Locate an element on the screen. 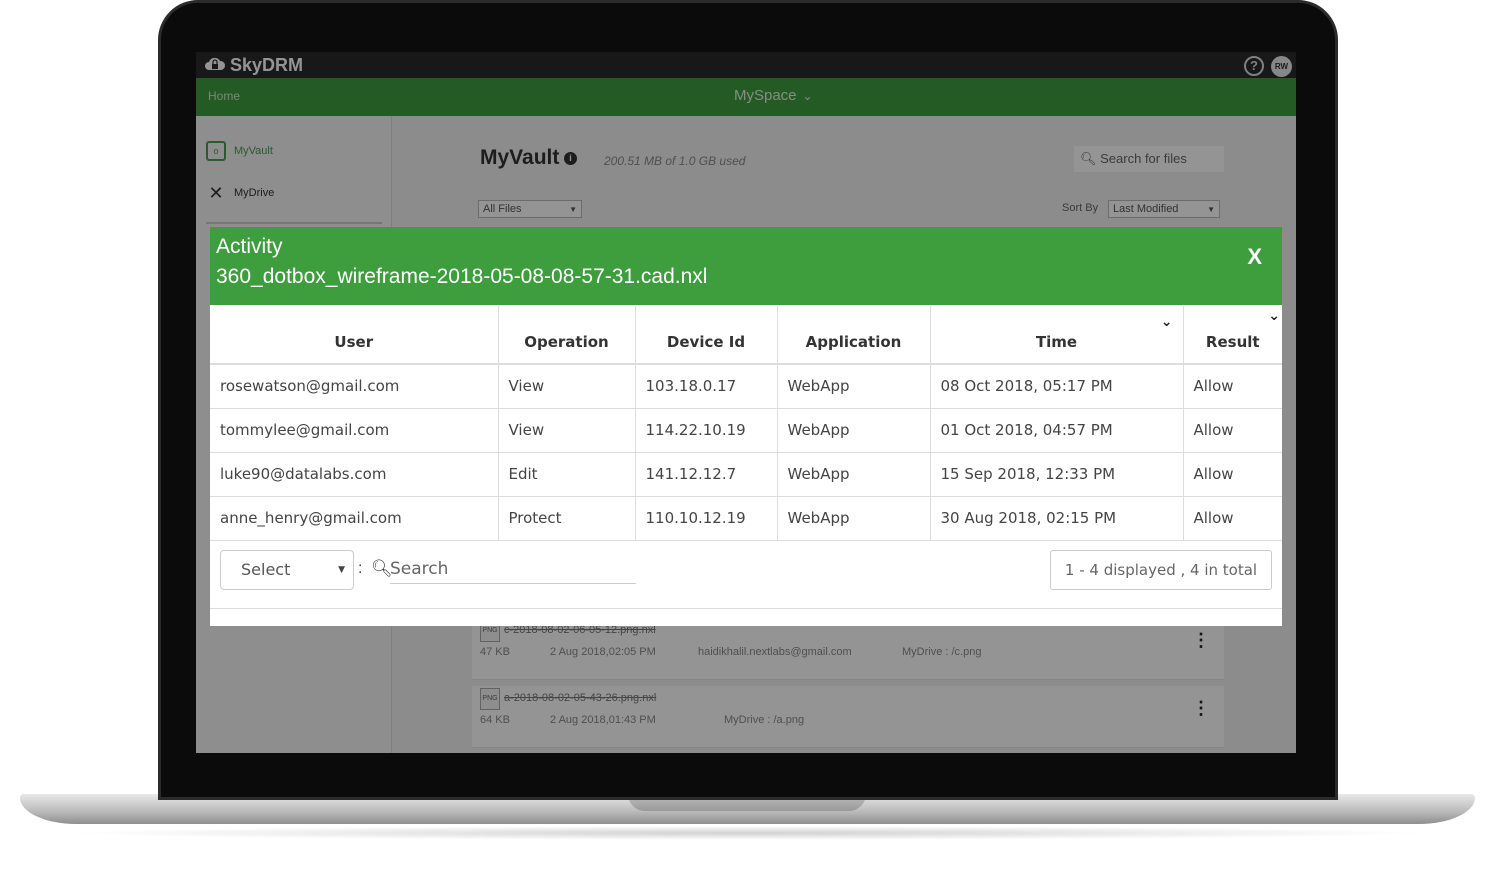  cell-device-id: 110.10.12.19 is located at coordinates (706, 518).